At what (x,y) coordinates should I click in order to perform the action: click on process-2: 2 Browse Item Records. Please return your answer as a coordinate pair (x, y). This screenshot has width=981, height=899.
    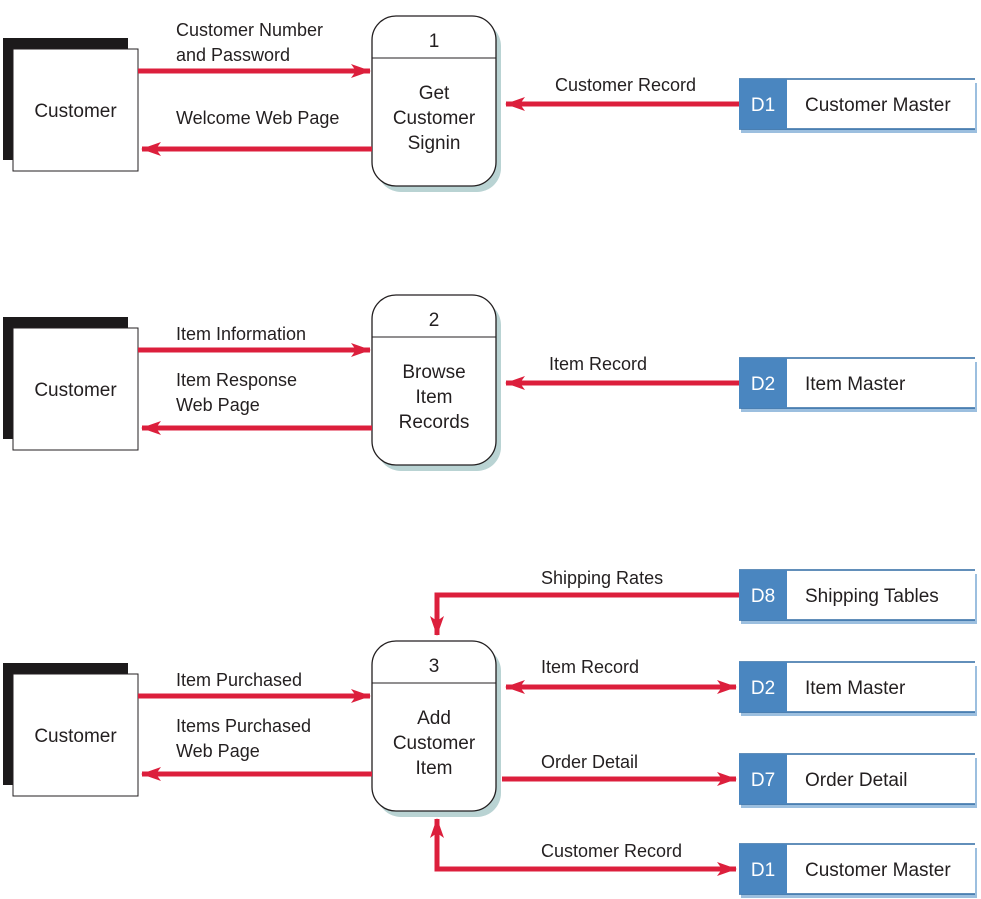
    Looking at the image, I should click on (436, 382).